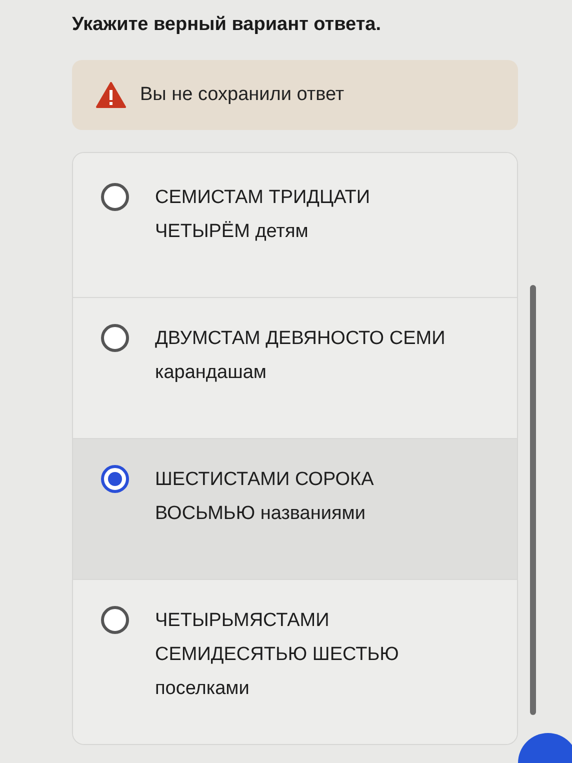 This screenshot has height=763, width=572. Describe the element at coordinates (111, 95) in the screenshot. I see `warning-icon` at that location.